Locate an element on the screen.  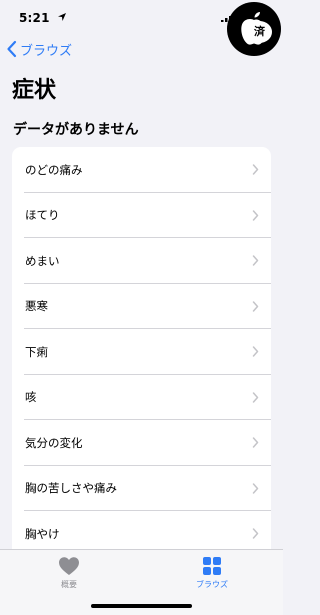
list-item: ほてり is located at coordinates (141, 216).